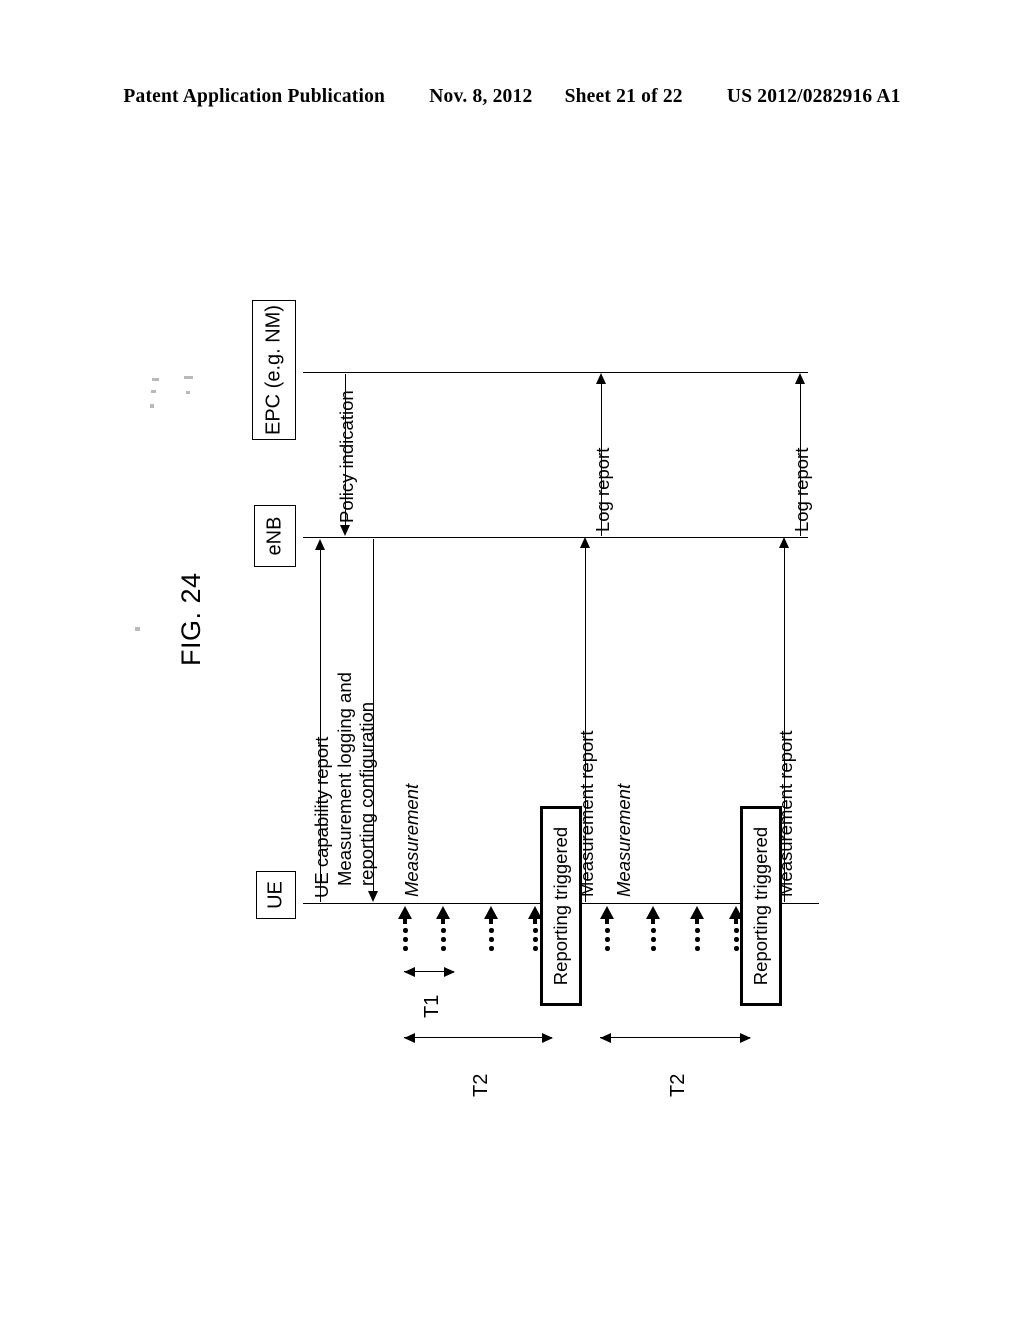 This screenshot has height=1320, width=1024. I want to click on arrowhead-policy-indication, so click(344, 530).